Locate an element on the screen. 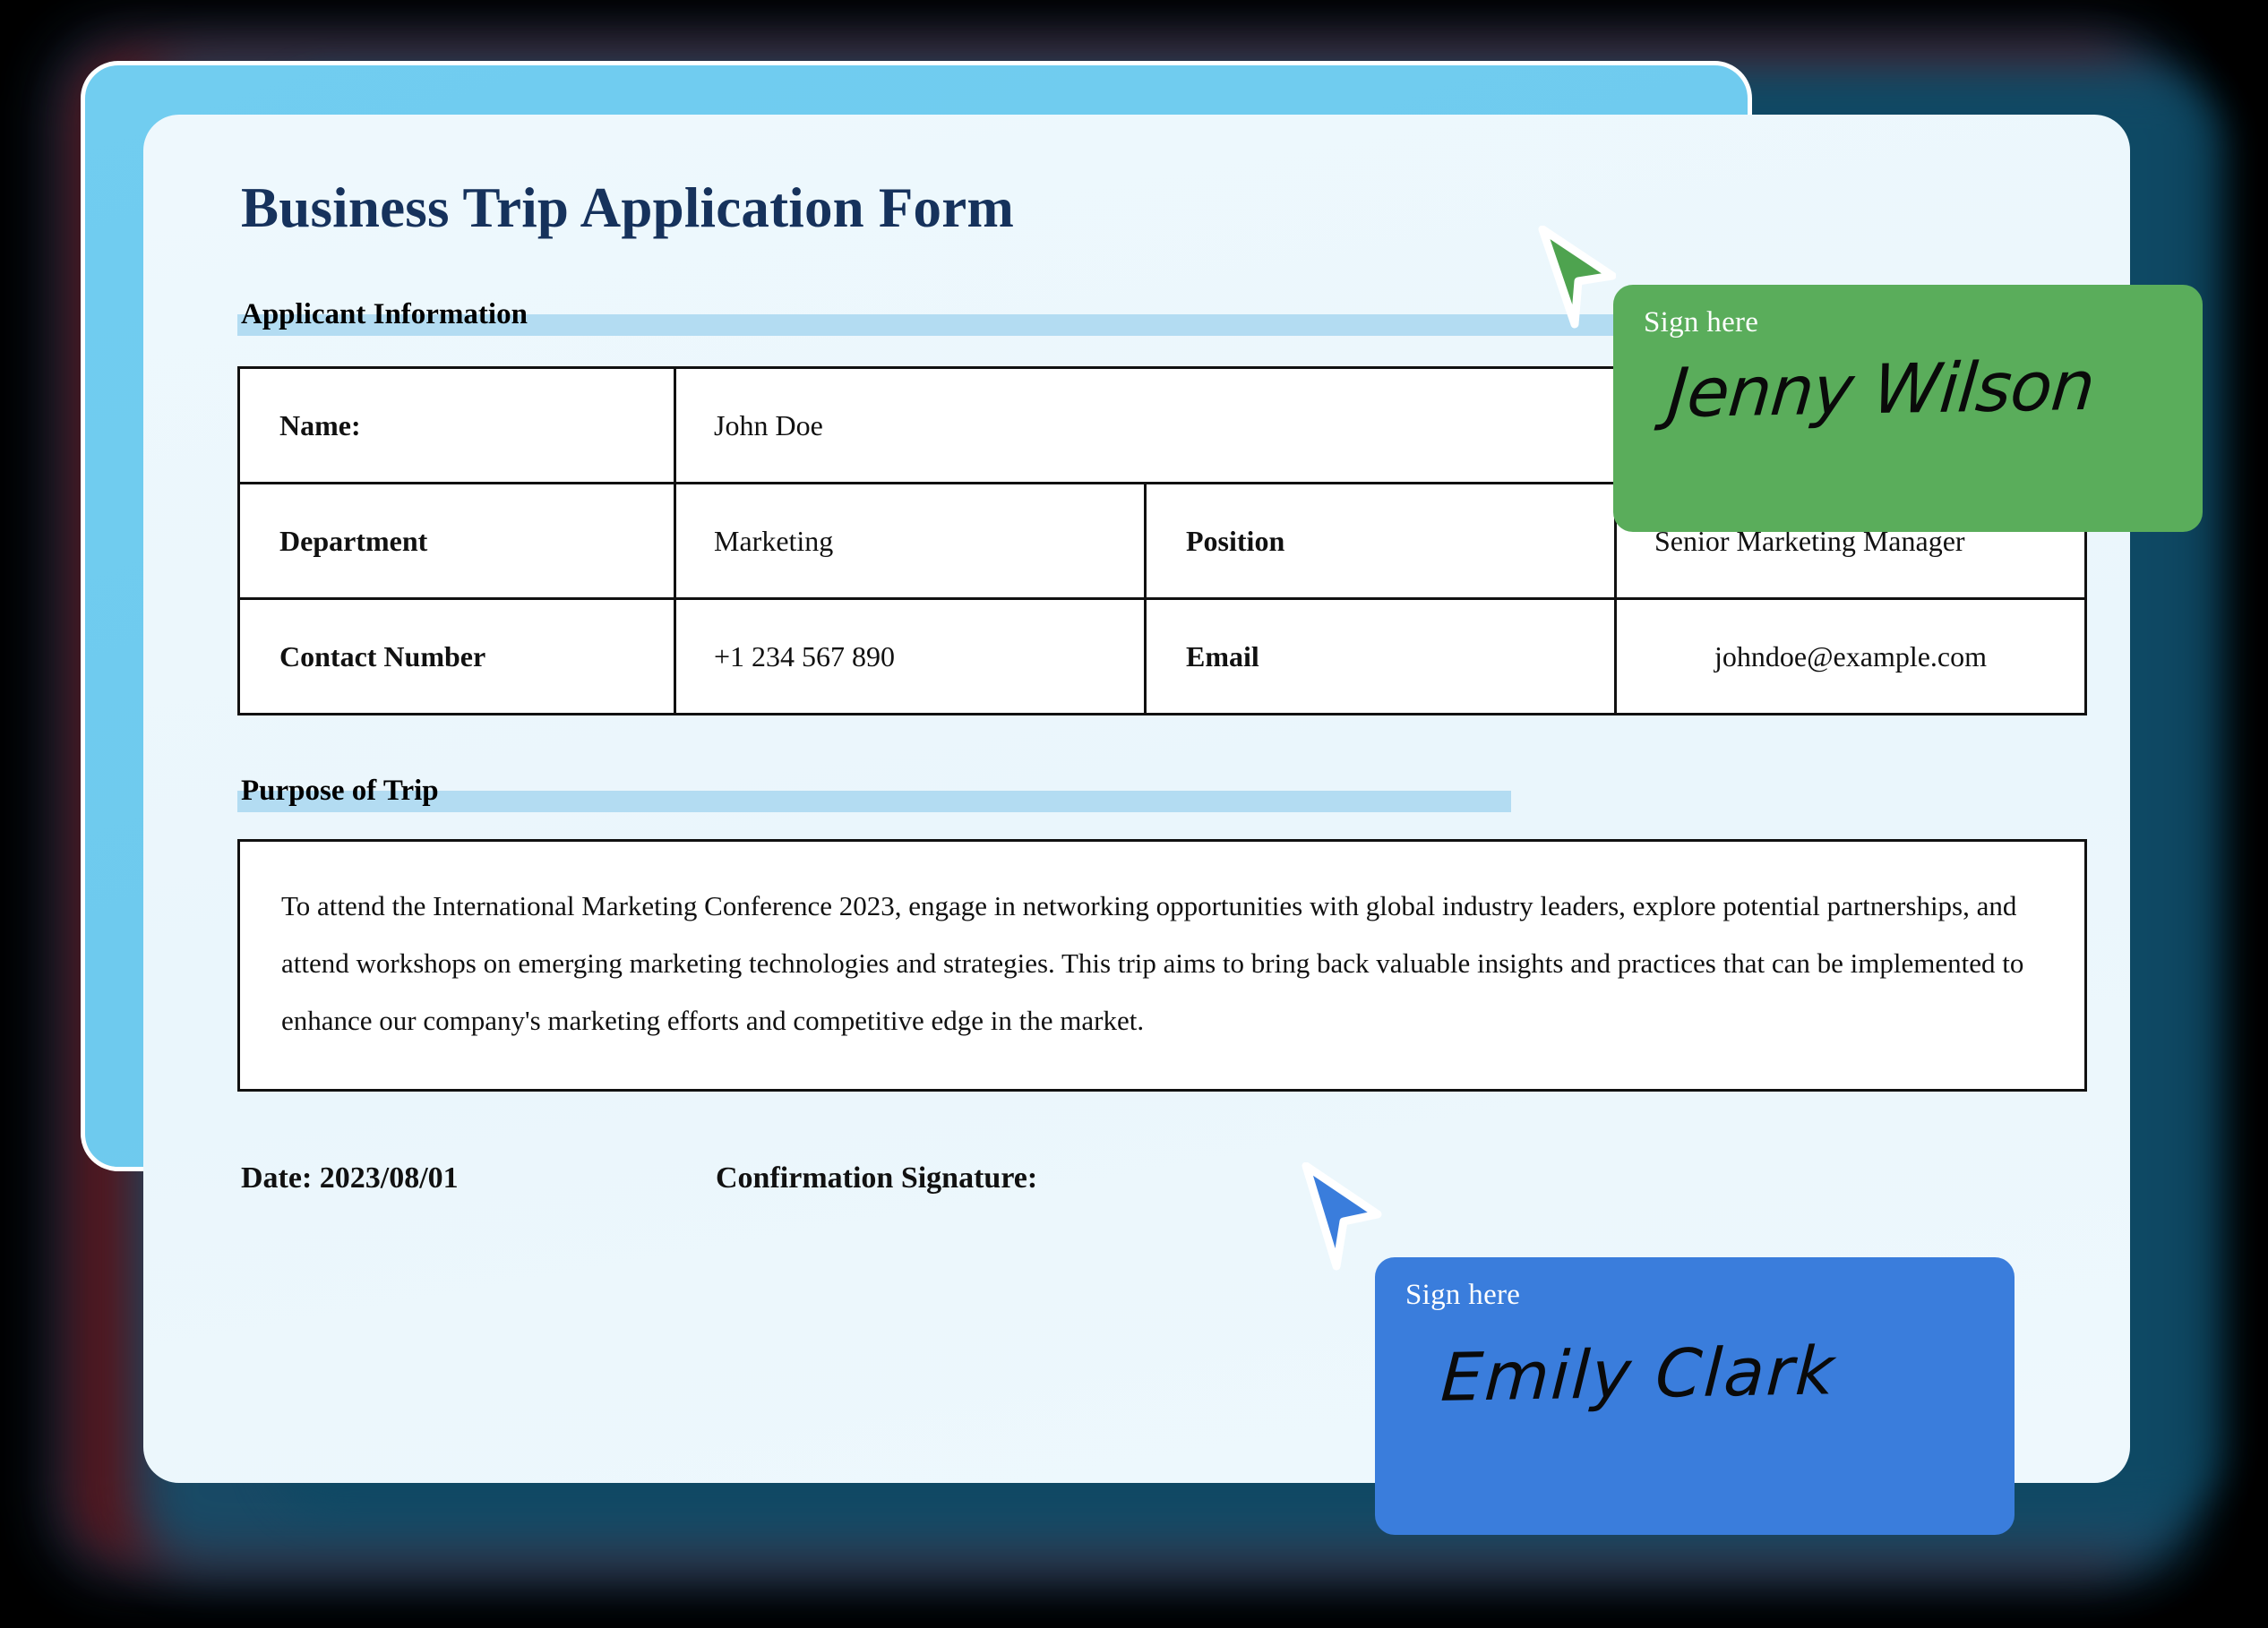 The image size is (2268, 1628). date-label: Date: 2023/08/01 is located at coordinates (350, 1178).